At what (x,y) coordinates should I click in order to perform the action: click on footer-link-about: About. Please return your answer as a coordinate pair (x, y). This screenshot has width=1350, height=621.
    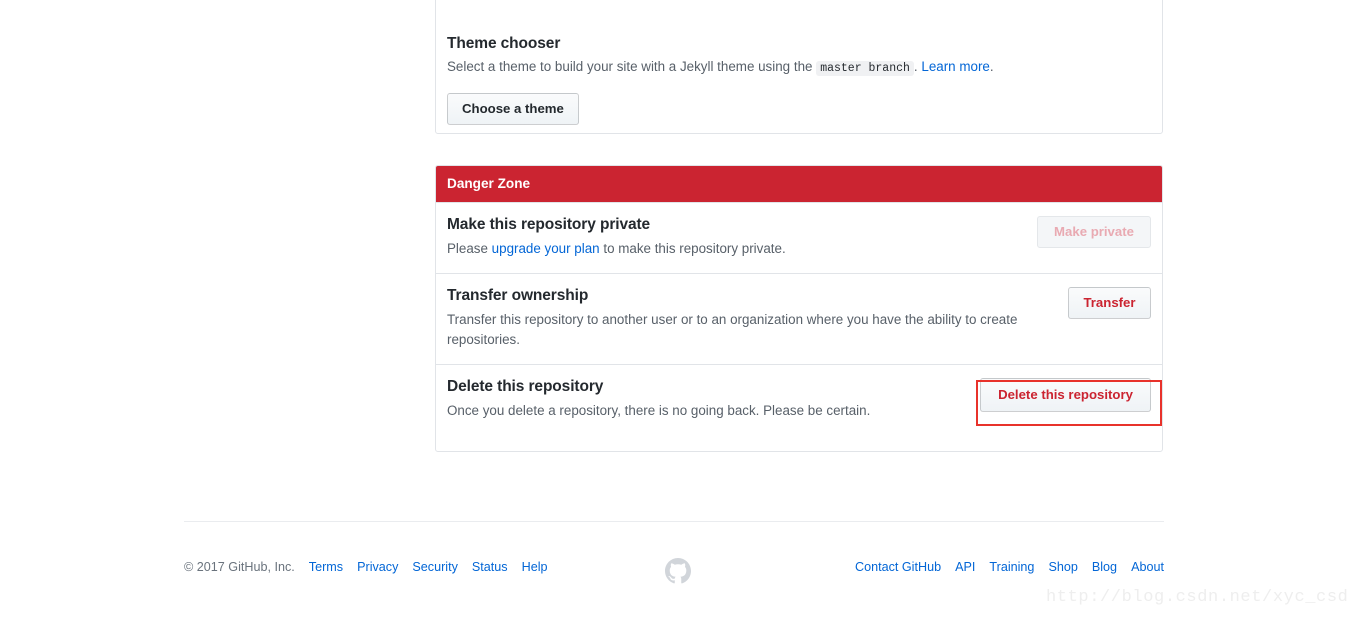
    Looking at the image, I should click on (1147, 567).